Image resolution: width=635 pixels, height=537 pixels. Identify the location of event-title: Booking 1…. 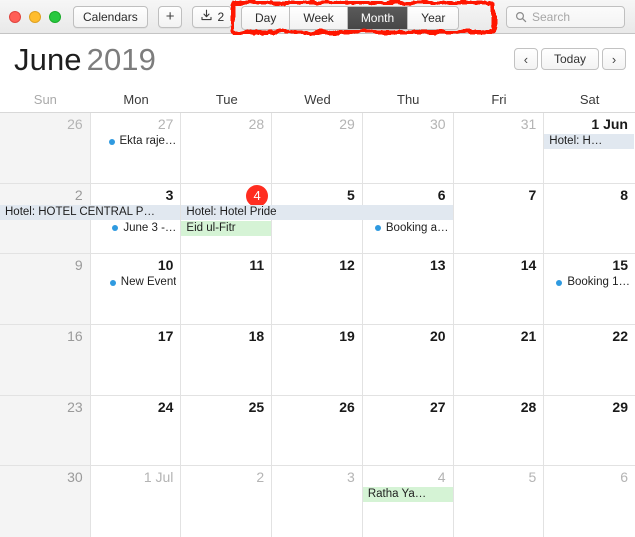
(598, 282).